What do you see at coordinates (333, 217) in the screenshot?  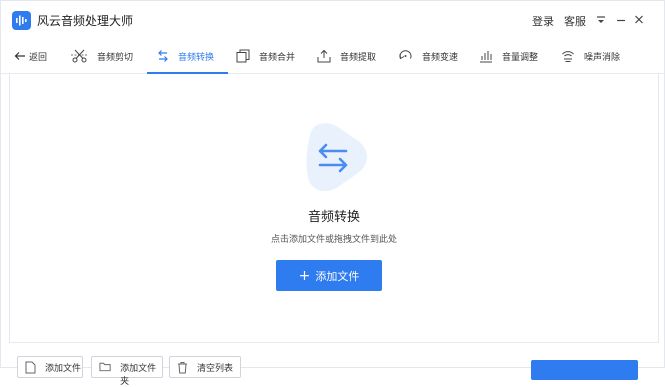 I see `page-title: 音频转换` at bounding box center [333, 217].